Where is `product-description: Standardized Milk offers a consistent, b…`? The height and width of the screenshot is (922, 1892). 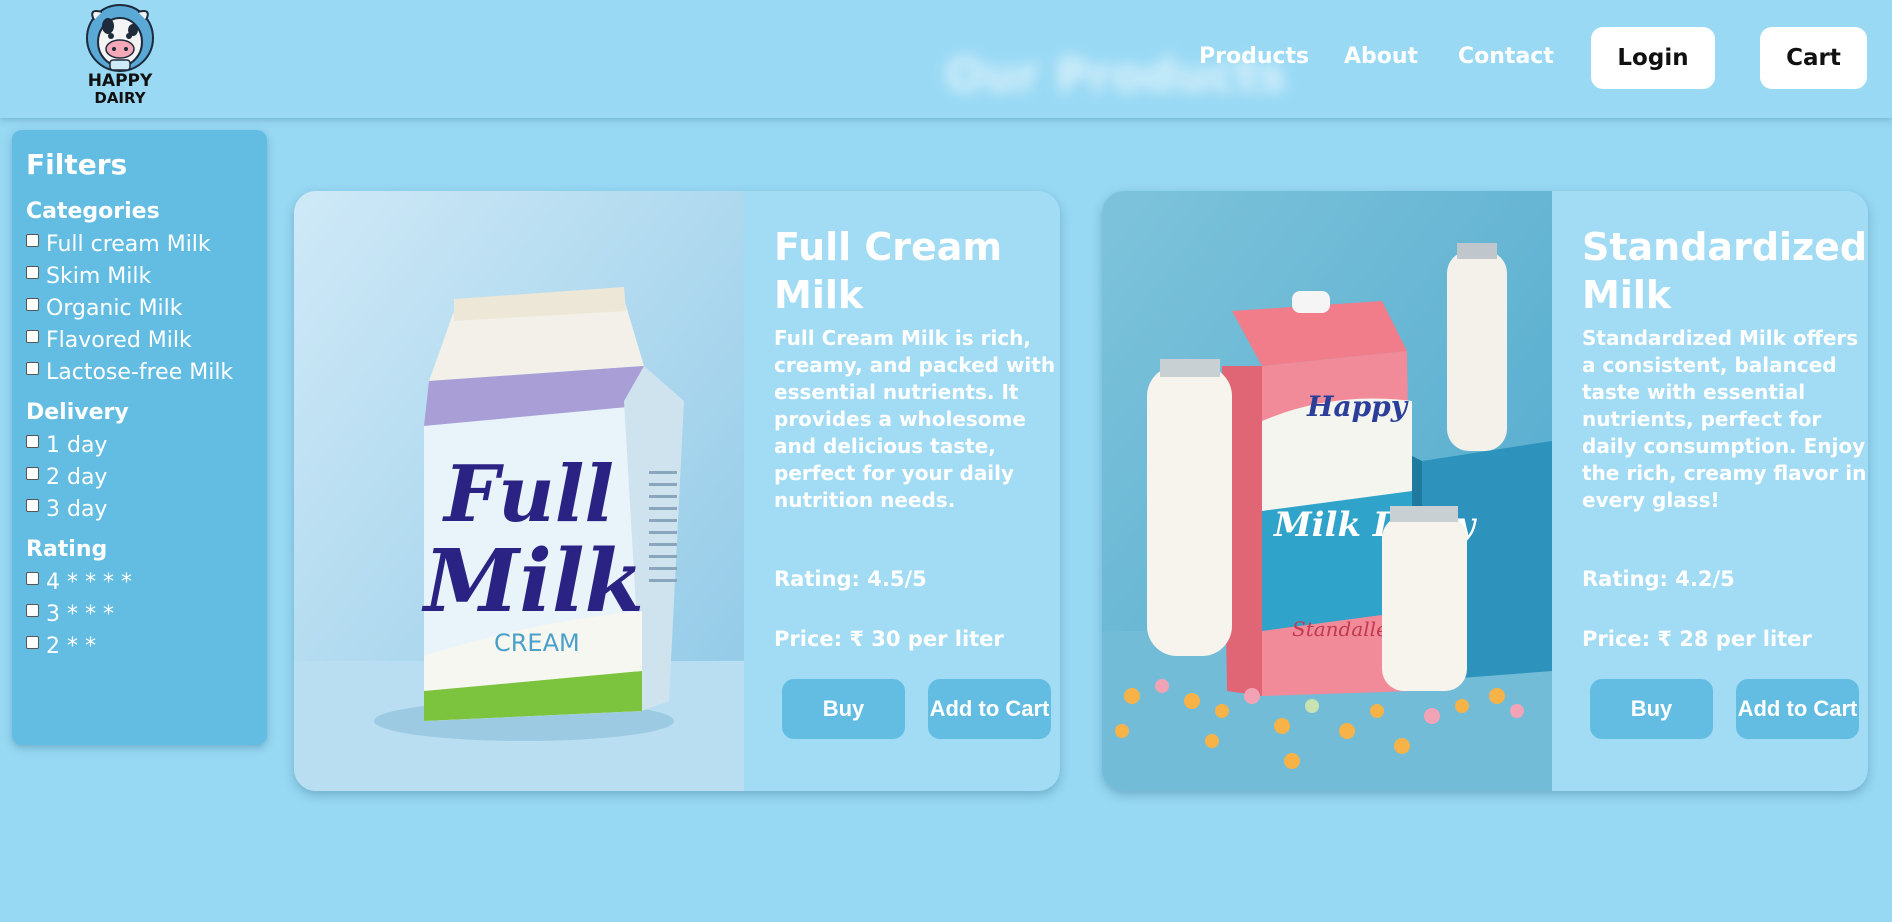
product-description: Standardized Milk offers a consistent, b… is located at coordinates (1724, 419).